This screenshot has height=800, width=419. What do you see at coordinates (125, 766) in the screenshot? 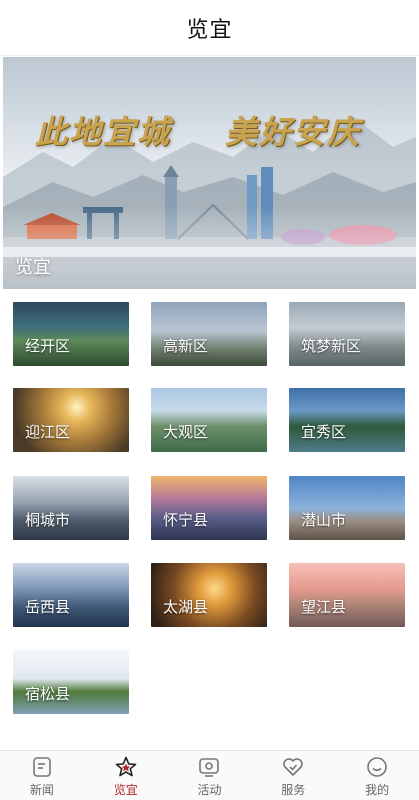
I see `star-icon` at bounding box center [125, 766].